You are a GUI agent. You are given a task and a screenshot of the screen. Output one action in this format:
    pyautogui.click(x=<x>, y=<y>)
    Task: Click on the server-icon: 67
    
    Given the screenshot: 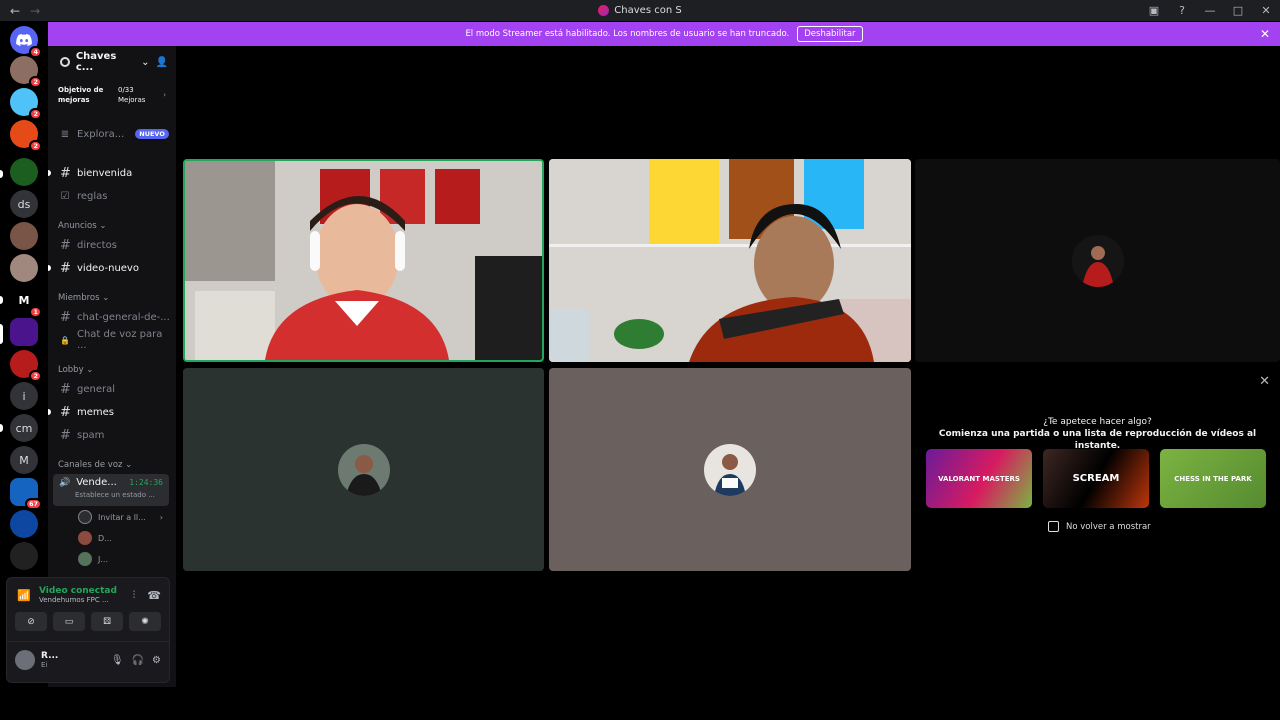 What is the action you would take?
    pyautogui.click(x=26, y=494)
    